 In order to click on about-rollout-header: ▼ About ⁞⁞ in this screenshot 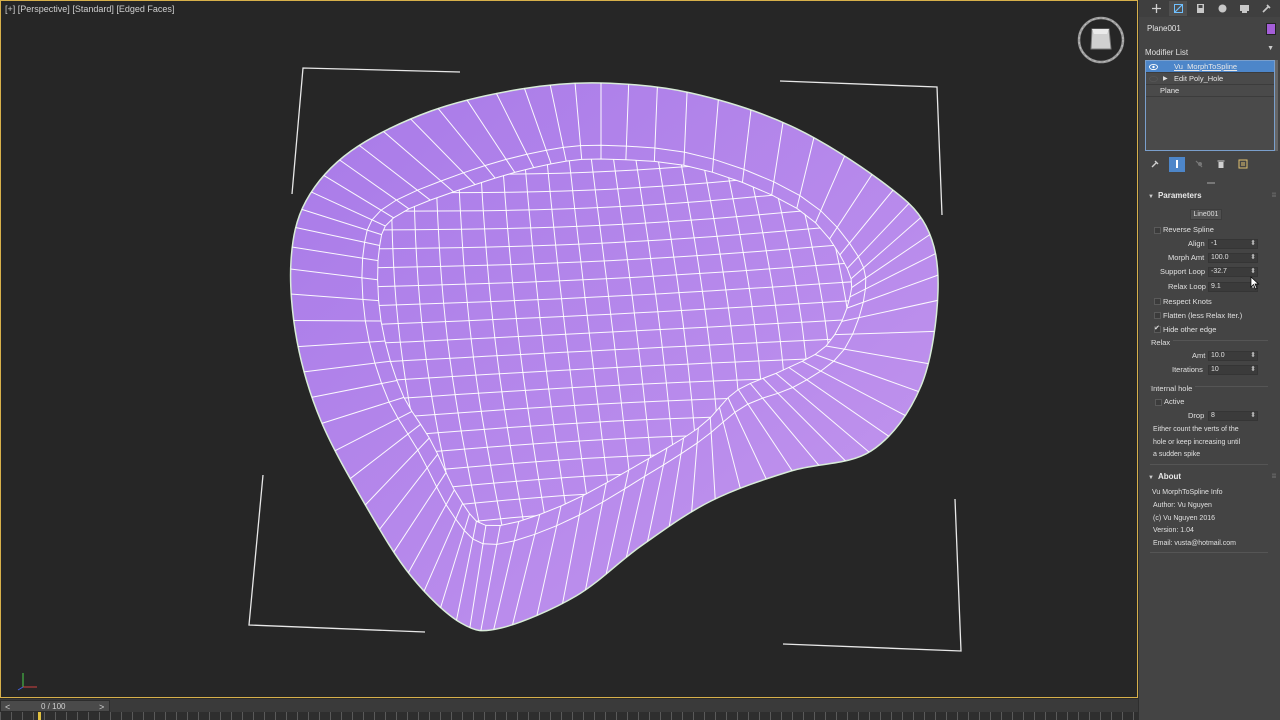, I will do `click(1213, 477)`.